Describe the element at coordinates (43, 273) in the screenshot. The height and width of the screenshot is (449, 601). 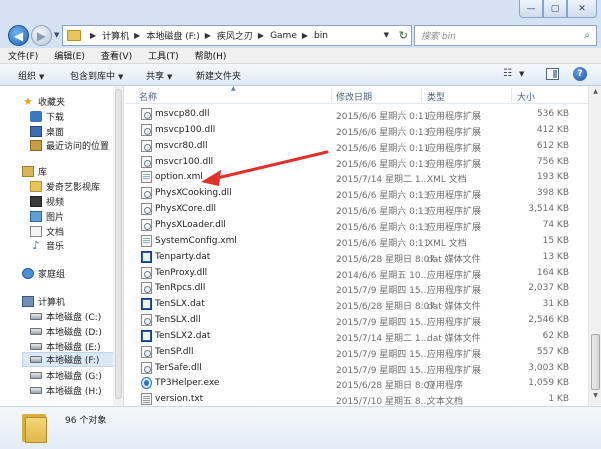
I see `nav-homegroup: 家庭组` at that location.